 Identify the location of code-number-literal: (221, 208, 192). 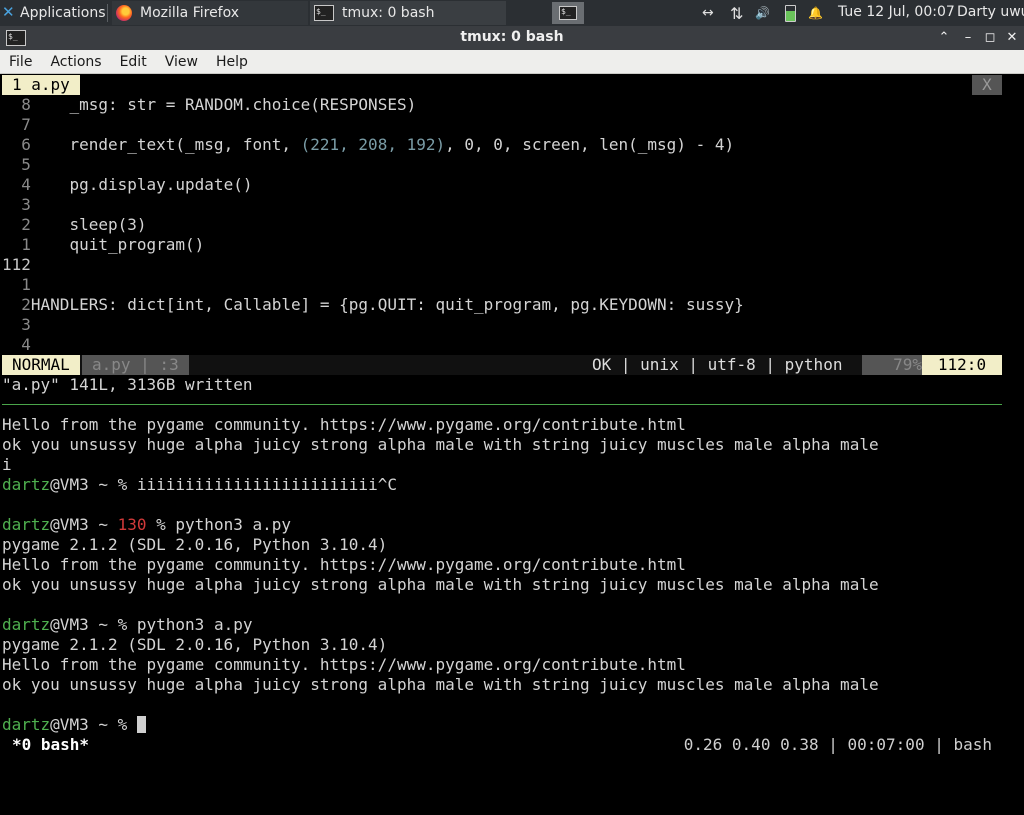
(373, 144).